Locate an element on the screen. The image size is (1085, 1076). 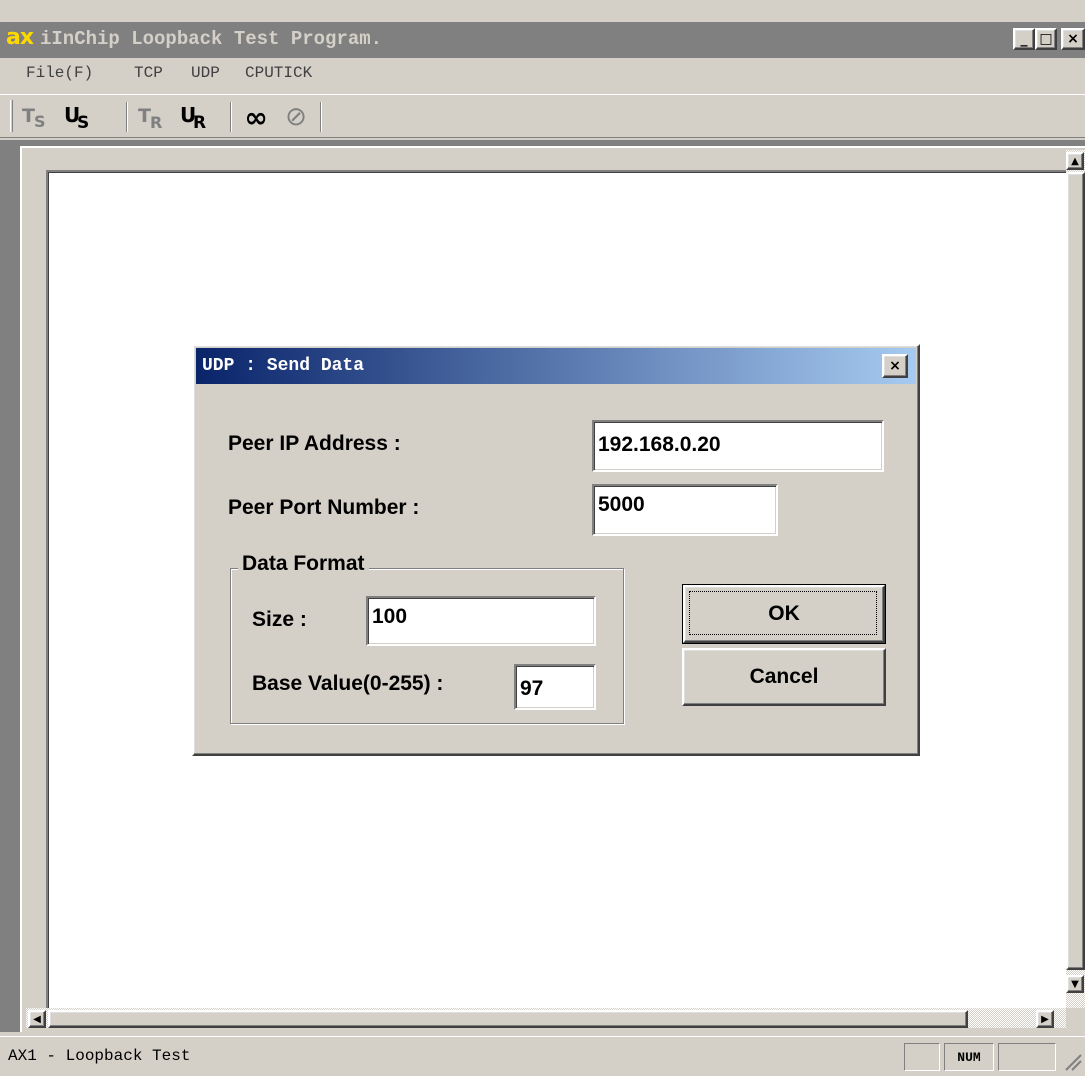
dialog-close-button: × is located at coordinates (895, 366).